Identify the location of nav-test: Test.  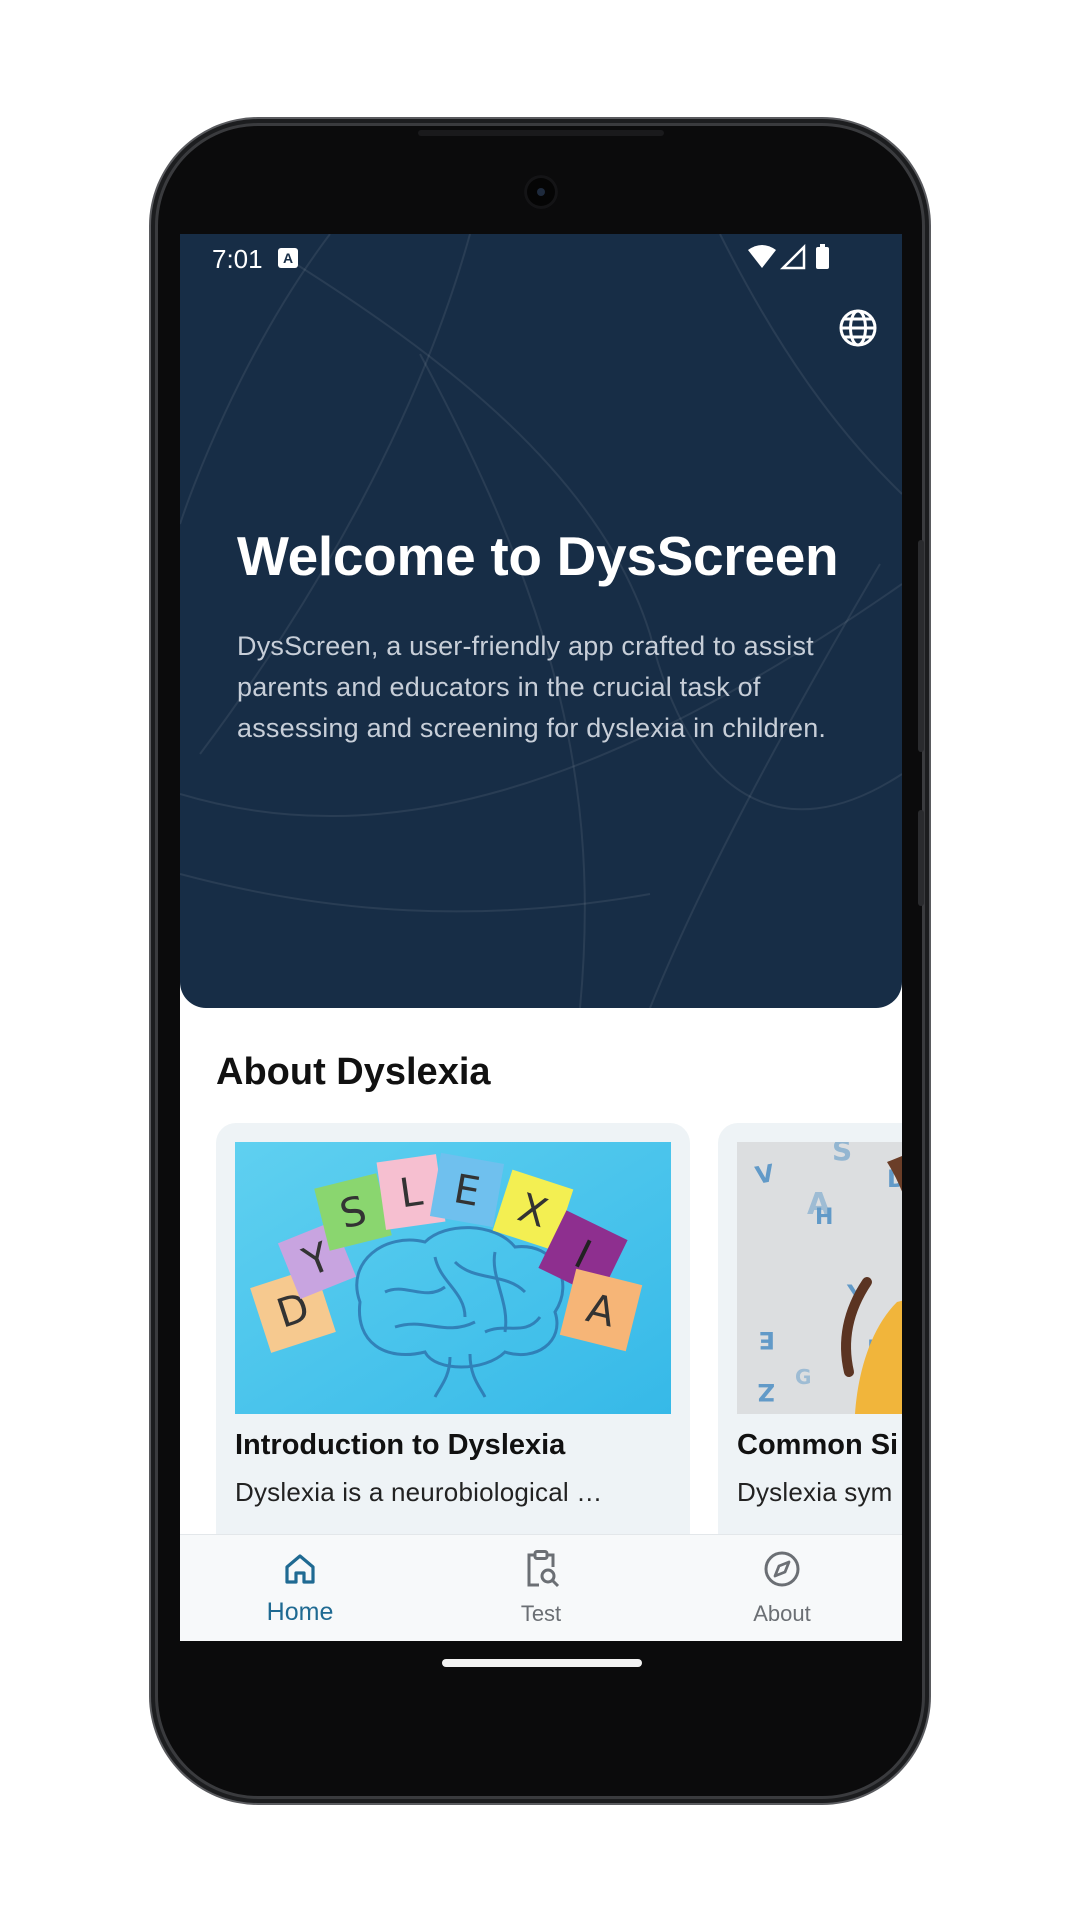
(541, 1588).